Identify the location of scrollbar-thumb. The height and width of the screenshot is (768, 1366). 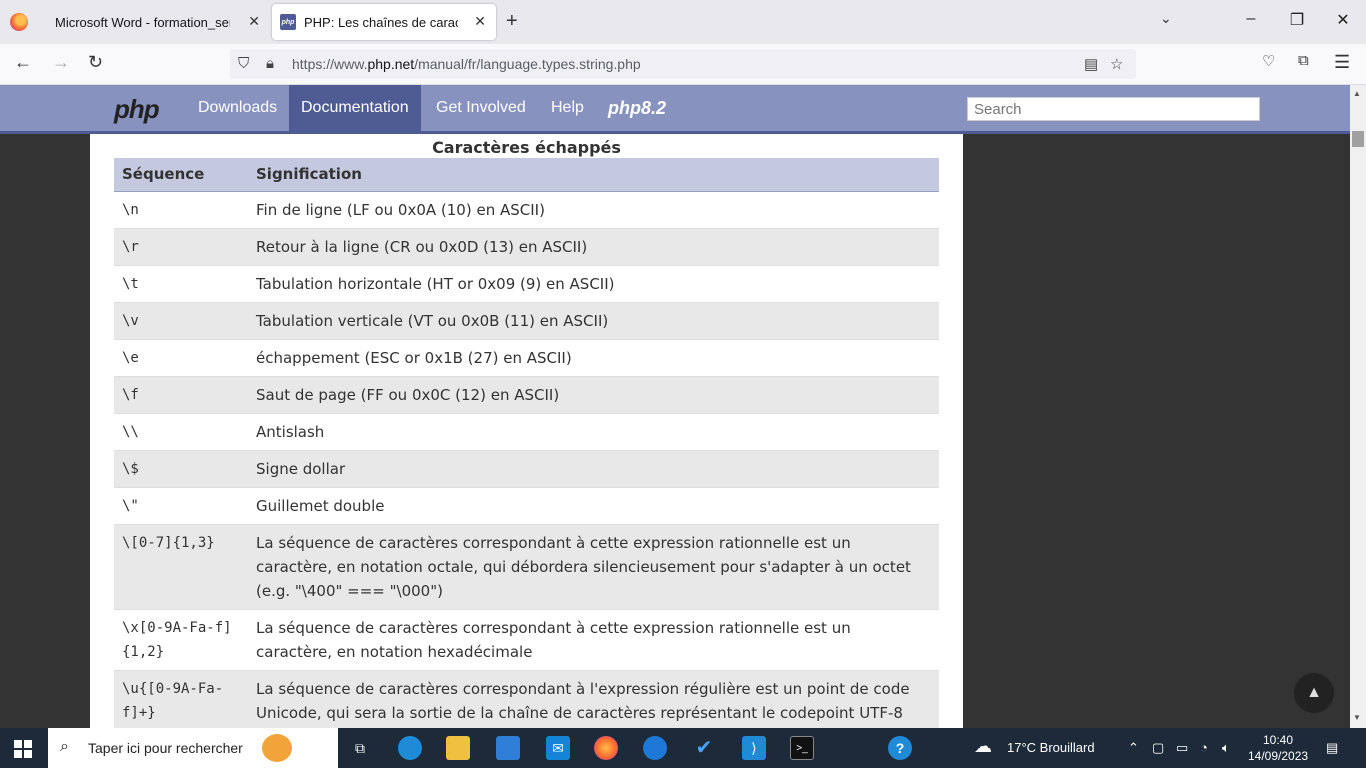
(1358, 139).